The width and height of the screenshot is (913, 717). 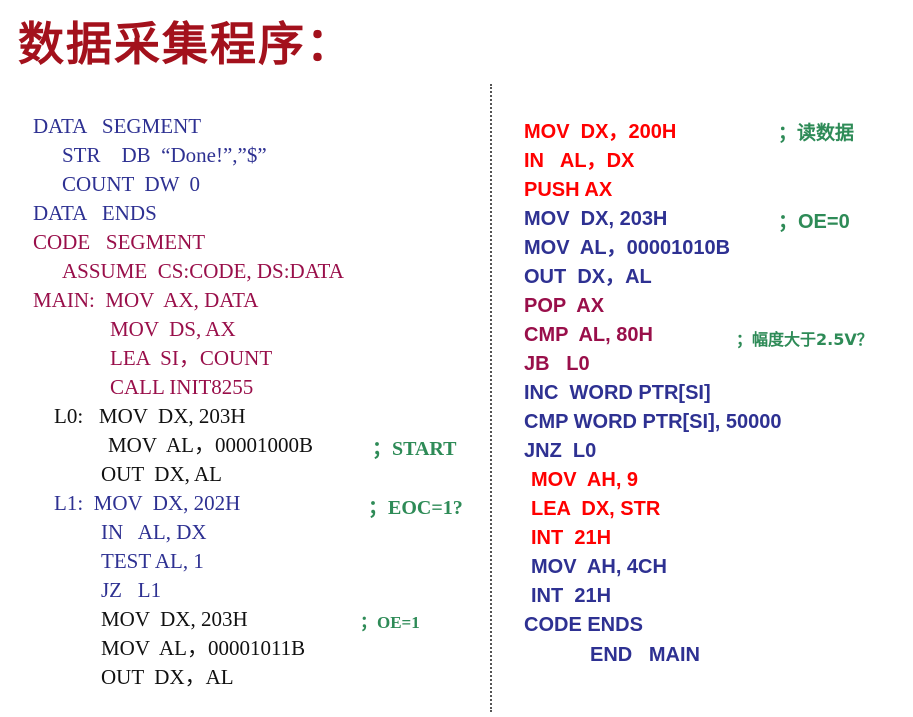 I want to click on code-line-count: COUNT DW 0, so click(x=131, y=184).